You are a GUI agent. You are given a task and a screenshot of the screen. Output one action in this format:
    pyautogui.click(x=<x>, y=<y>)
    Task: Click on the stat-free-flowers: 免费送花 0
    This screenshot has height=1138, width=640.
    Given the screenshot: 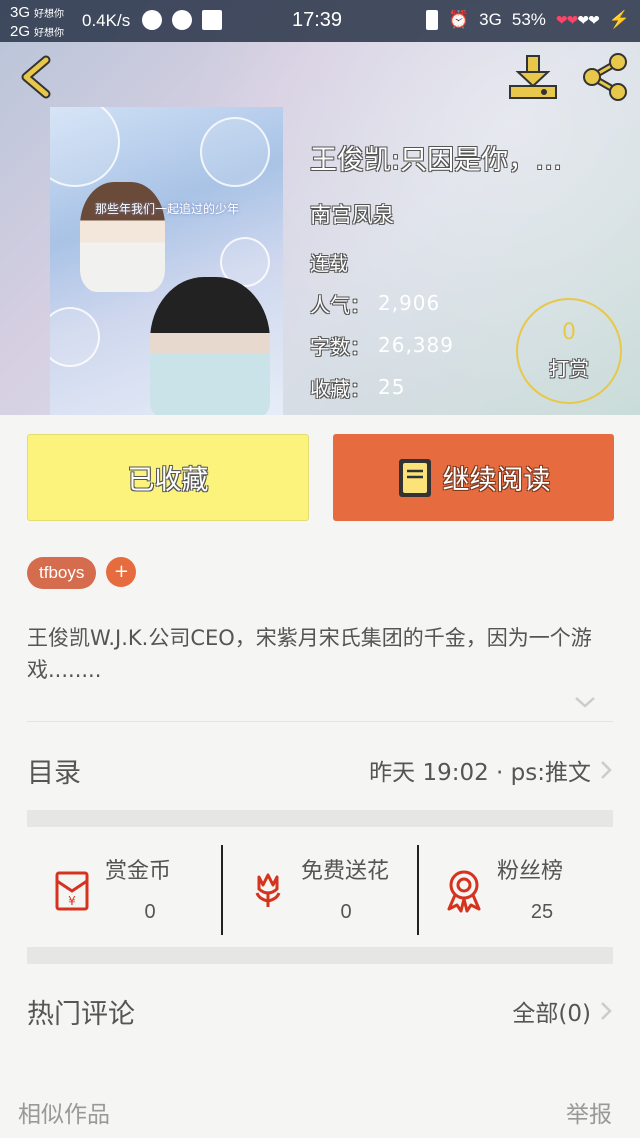 What is the action you would take?
    pyautogui.click(x=319, y=890)
    